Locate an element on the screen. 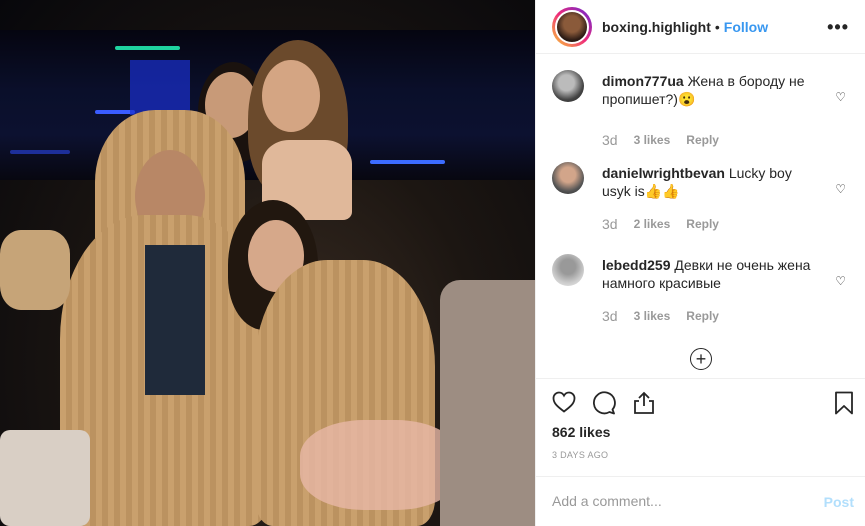 This screenshot has width=865, height=526. post-header: boxing.highlight • Follow ••• is located at coordinates (700, 27).